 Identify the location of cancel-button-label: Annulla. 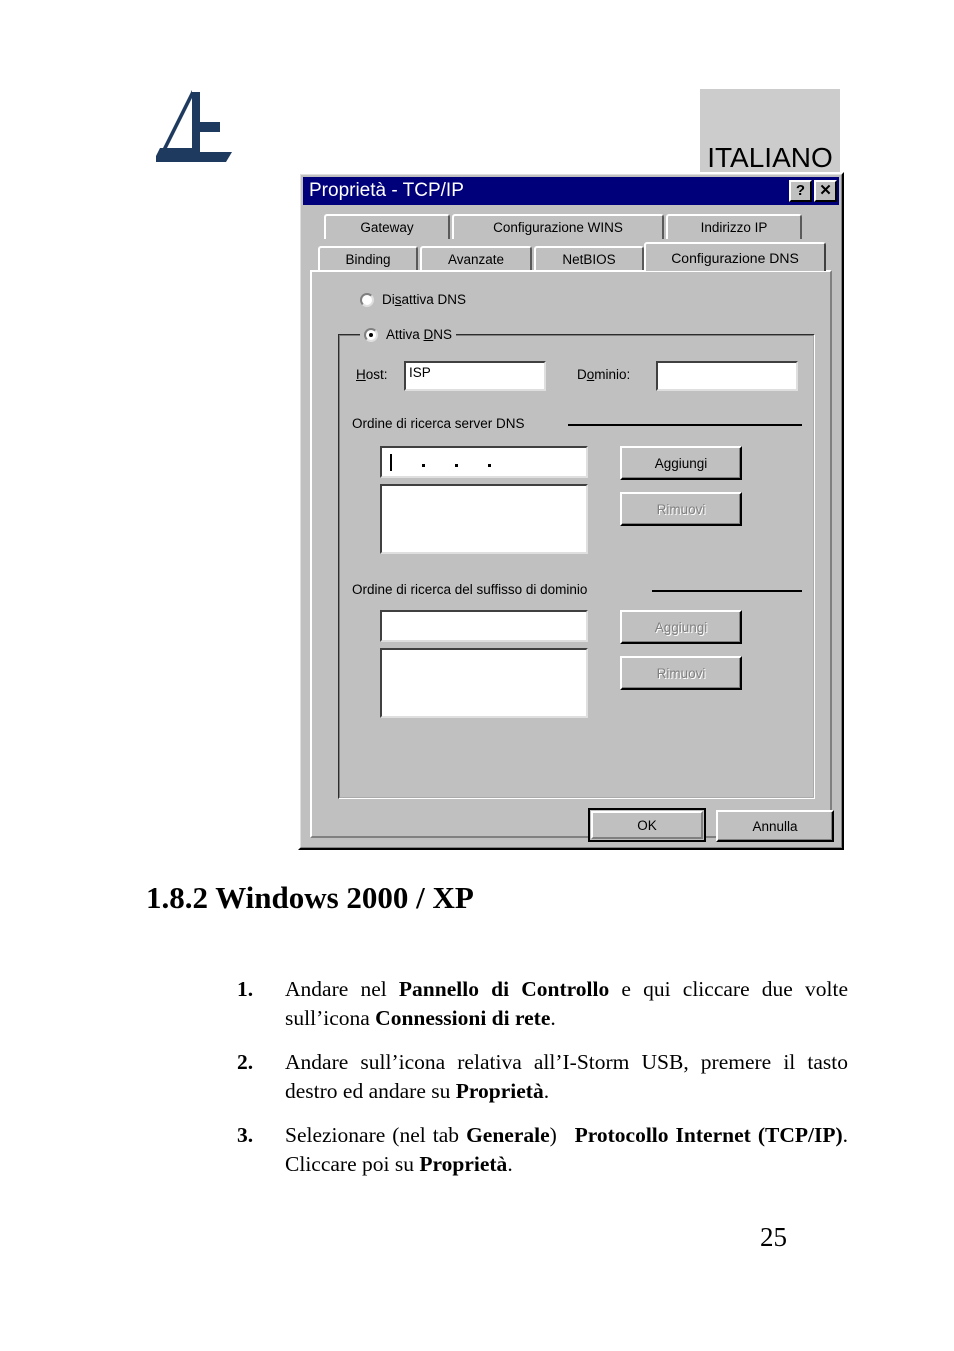
(775, 826).